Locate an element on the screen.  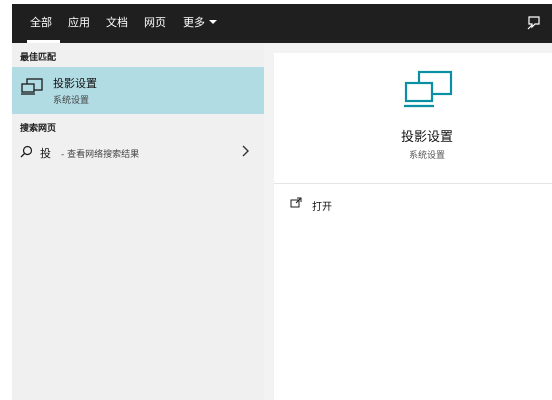
chevron-right-icon is located at coordinates (245, 151).